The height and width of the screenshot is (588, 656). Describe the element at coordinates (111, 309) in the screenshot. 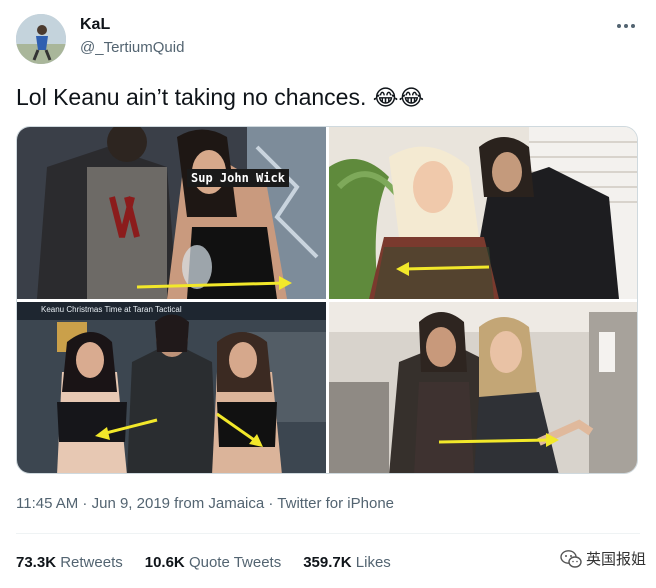

I see `photo-3-video-title: Keanu Christmas Time at Taran Tactical` at that location.